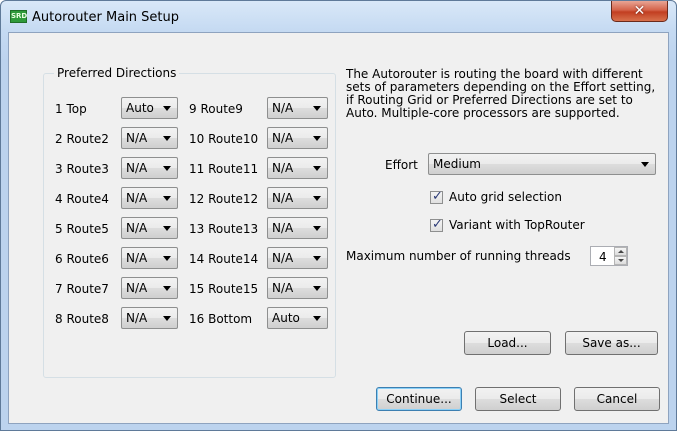  I want to click on layer-label: 8 Route8, so click(82, 319).